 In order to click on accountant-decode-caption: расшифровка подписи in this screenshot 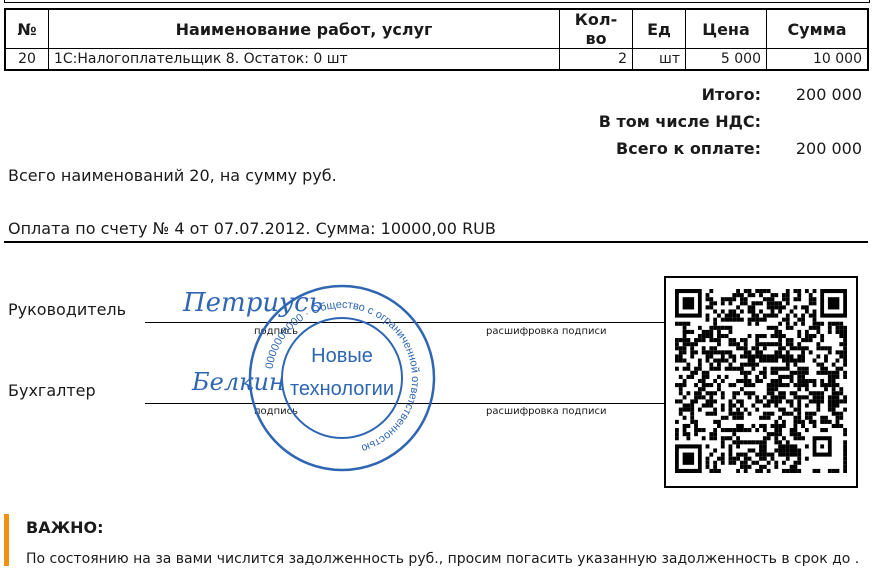, I will do `click(546, 411)`.